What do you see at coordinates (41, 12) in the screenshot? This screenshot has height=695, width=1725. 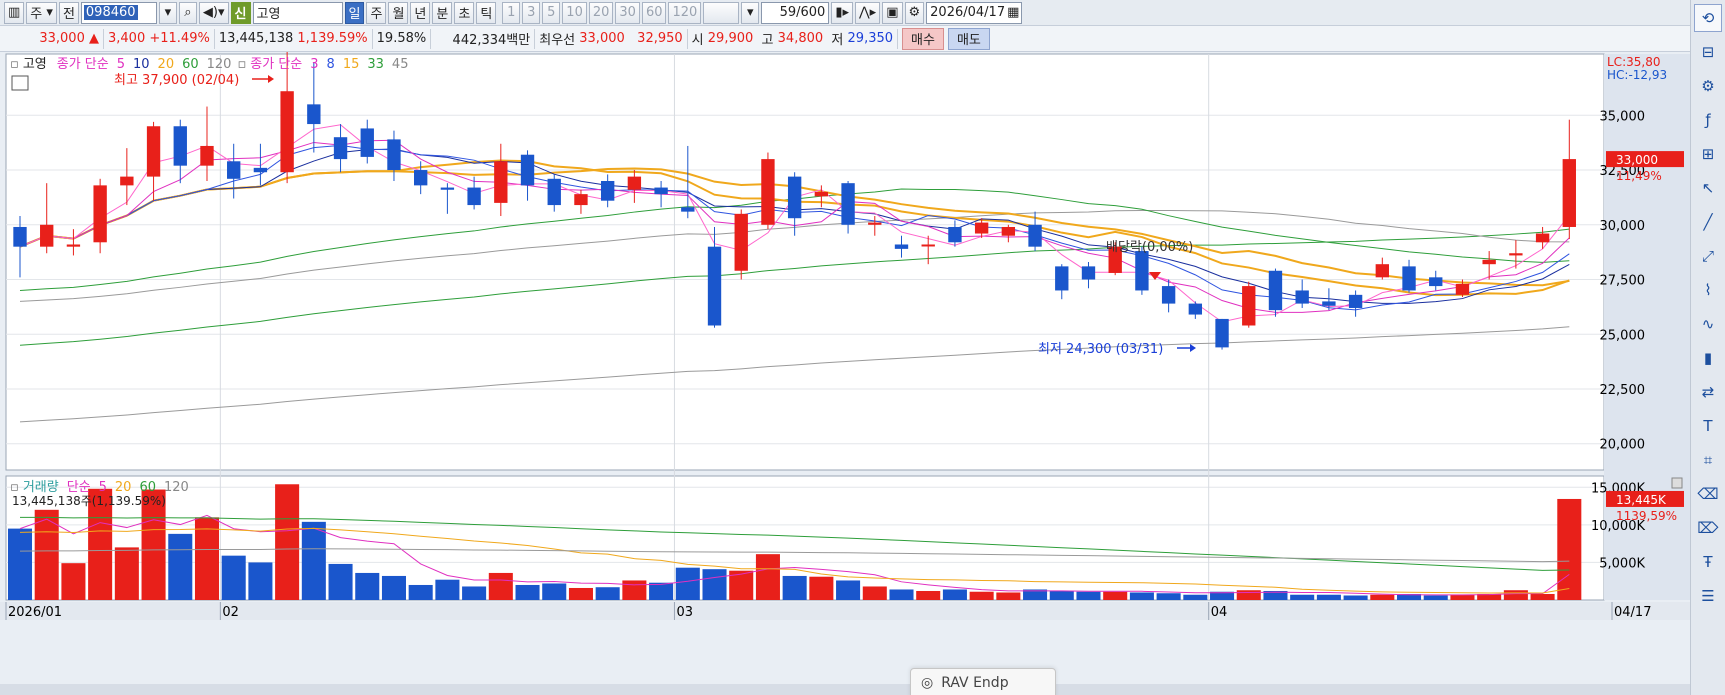 I see `market-select: 주 ▾` at bounding box center [41, 12].